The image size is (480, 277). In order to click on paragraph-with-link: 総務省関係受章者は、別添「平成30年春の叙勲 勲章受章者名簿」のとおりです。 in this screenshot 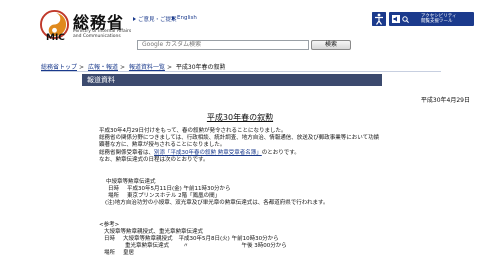, I will do `click(199, 153)`.